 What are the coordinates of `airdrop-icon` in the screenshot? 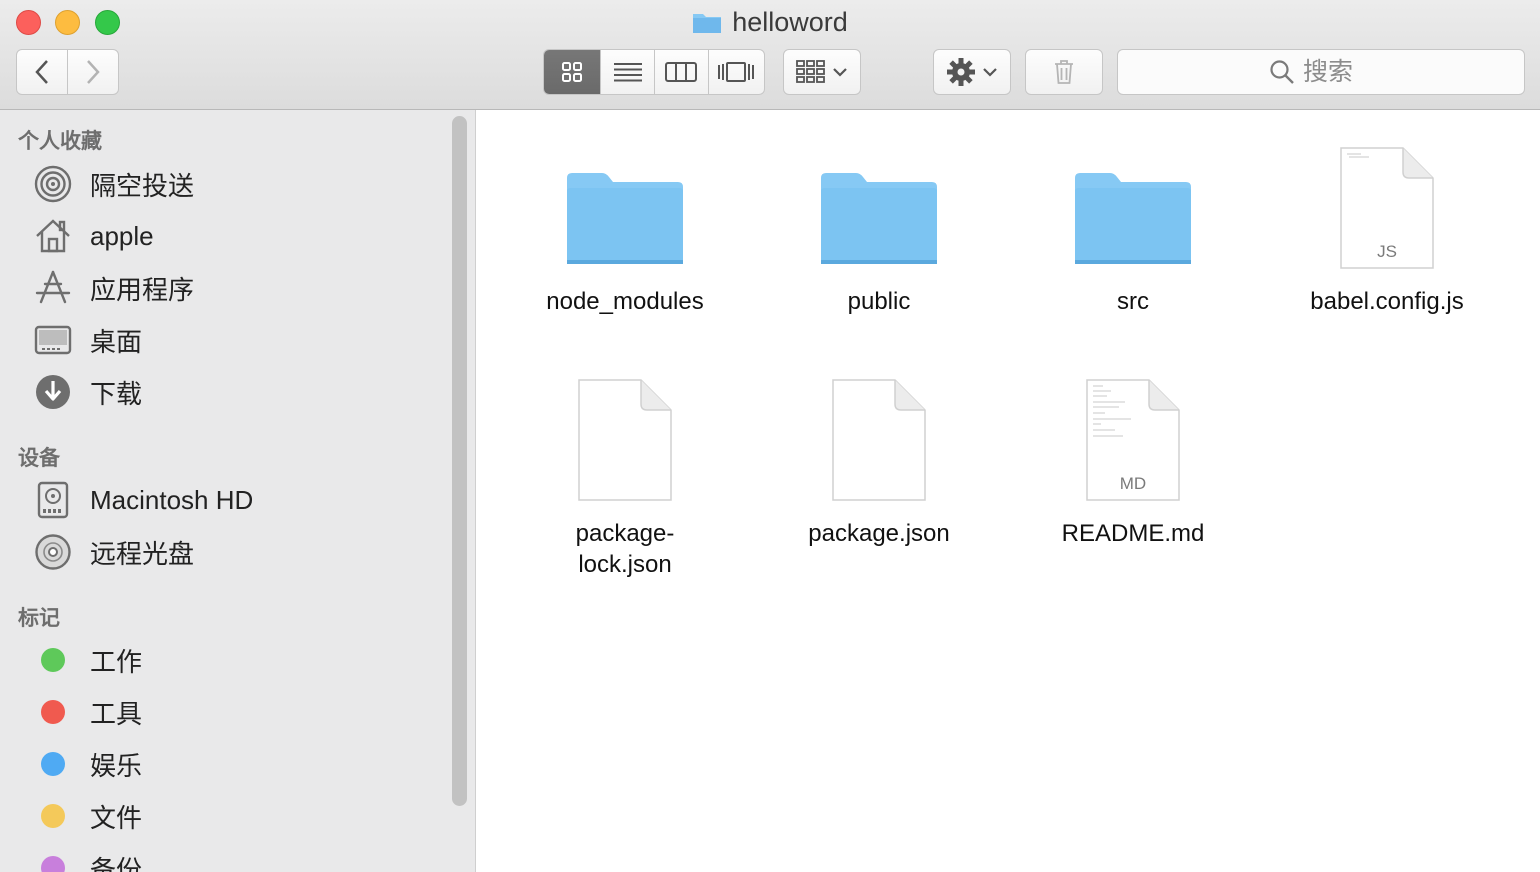 It's located at (53, 184).